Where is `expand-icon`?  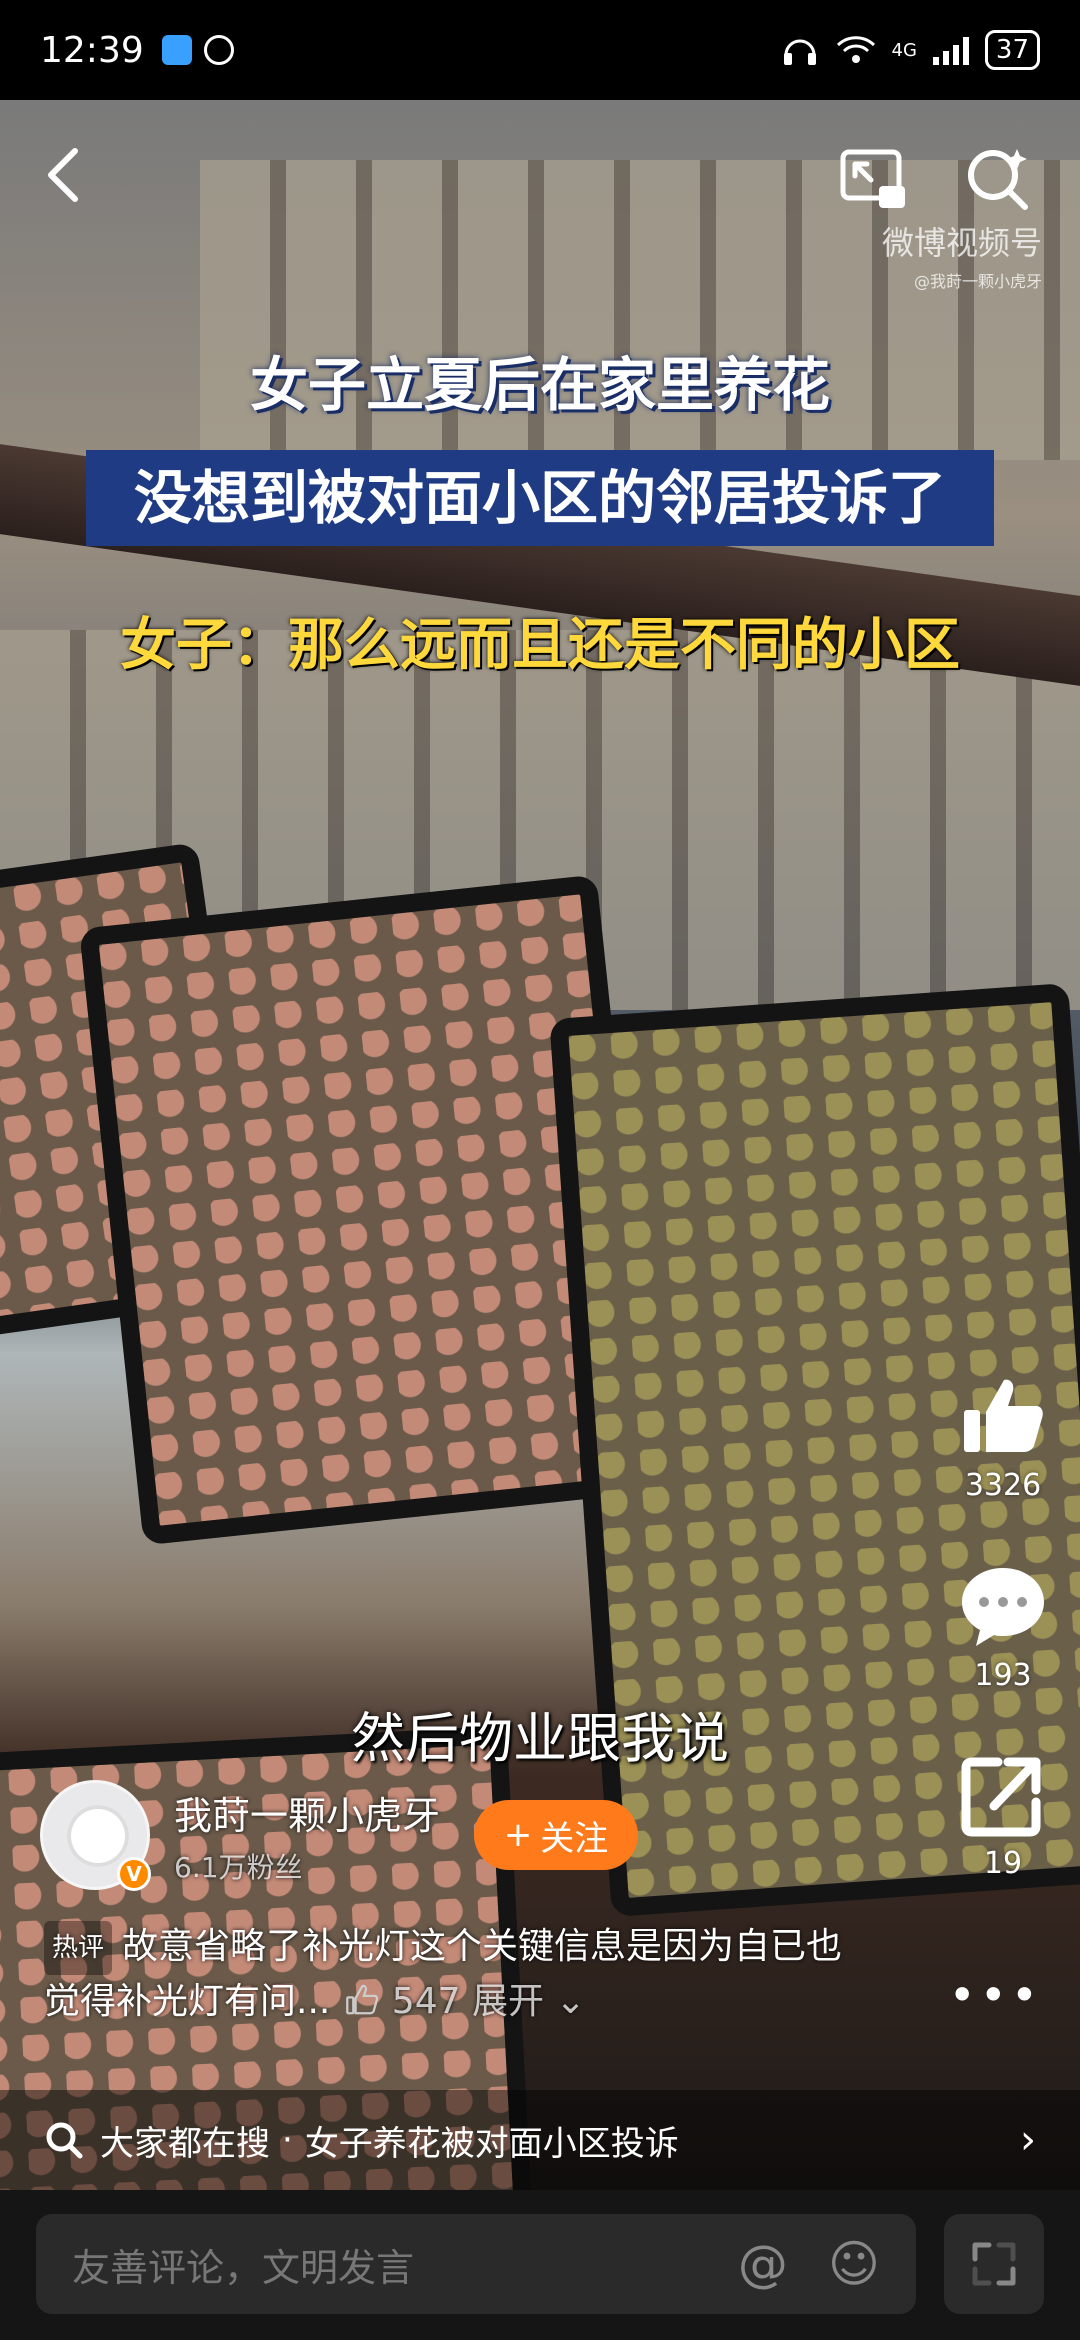 expand-icon is located at coordinates (994, 2264).